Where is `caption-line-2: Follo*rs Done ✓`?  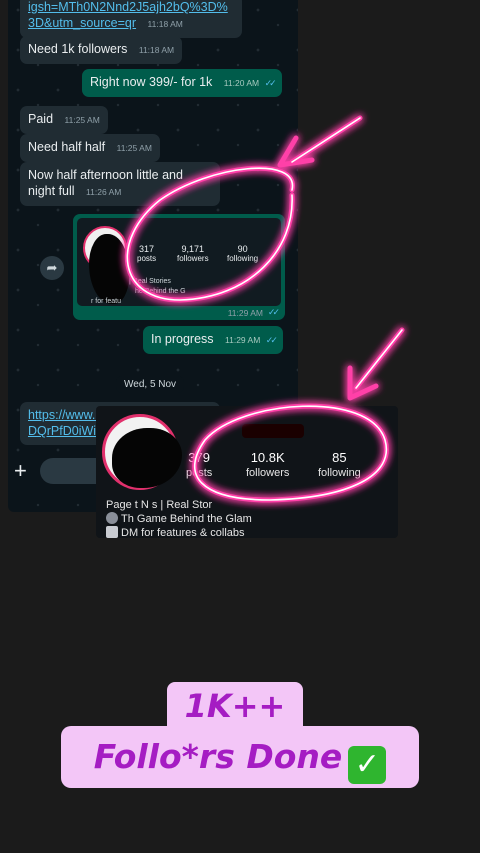
caption-line-2: Follo*rs Done ✓ is located at coordinates (240, 757).